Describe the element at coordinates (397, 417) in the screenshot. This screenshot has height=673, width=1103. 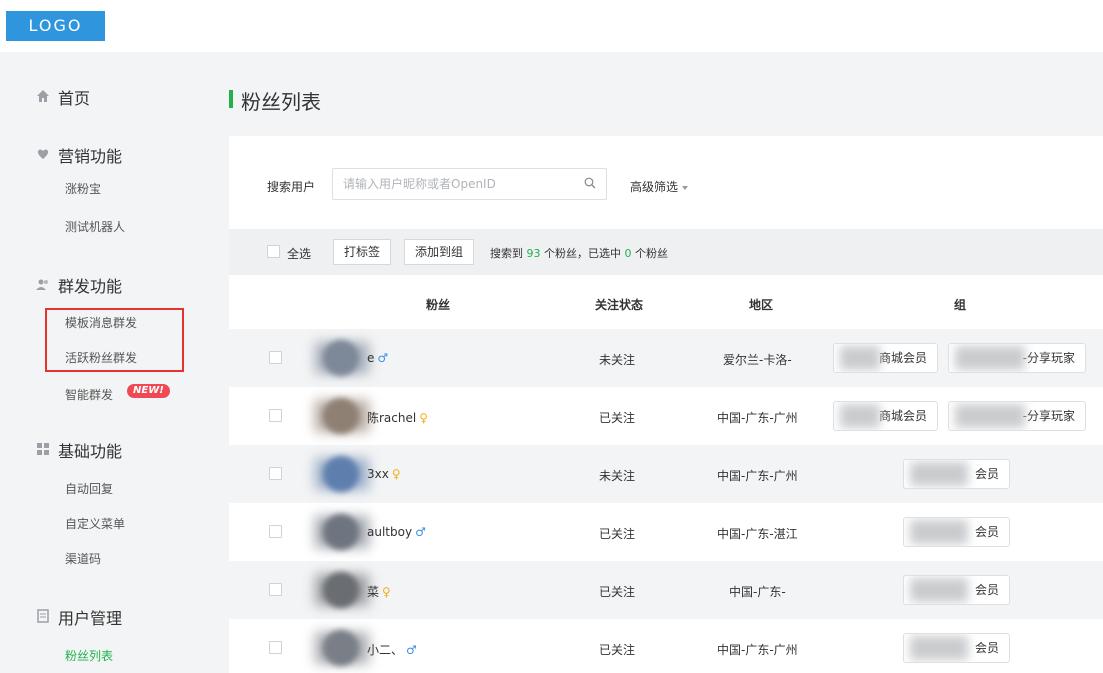
I see `fan-name: 陈rachel ♀` at that location.